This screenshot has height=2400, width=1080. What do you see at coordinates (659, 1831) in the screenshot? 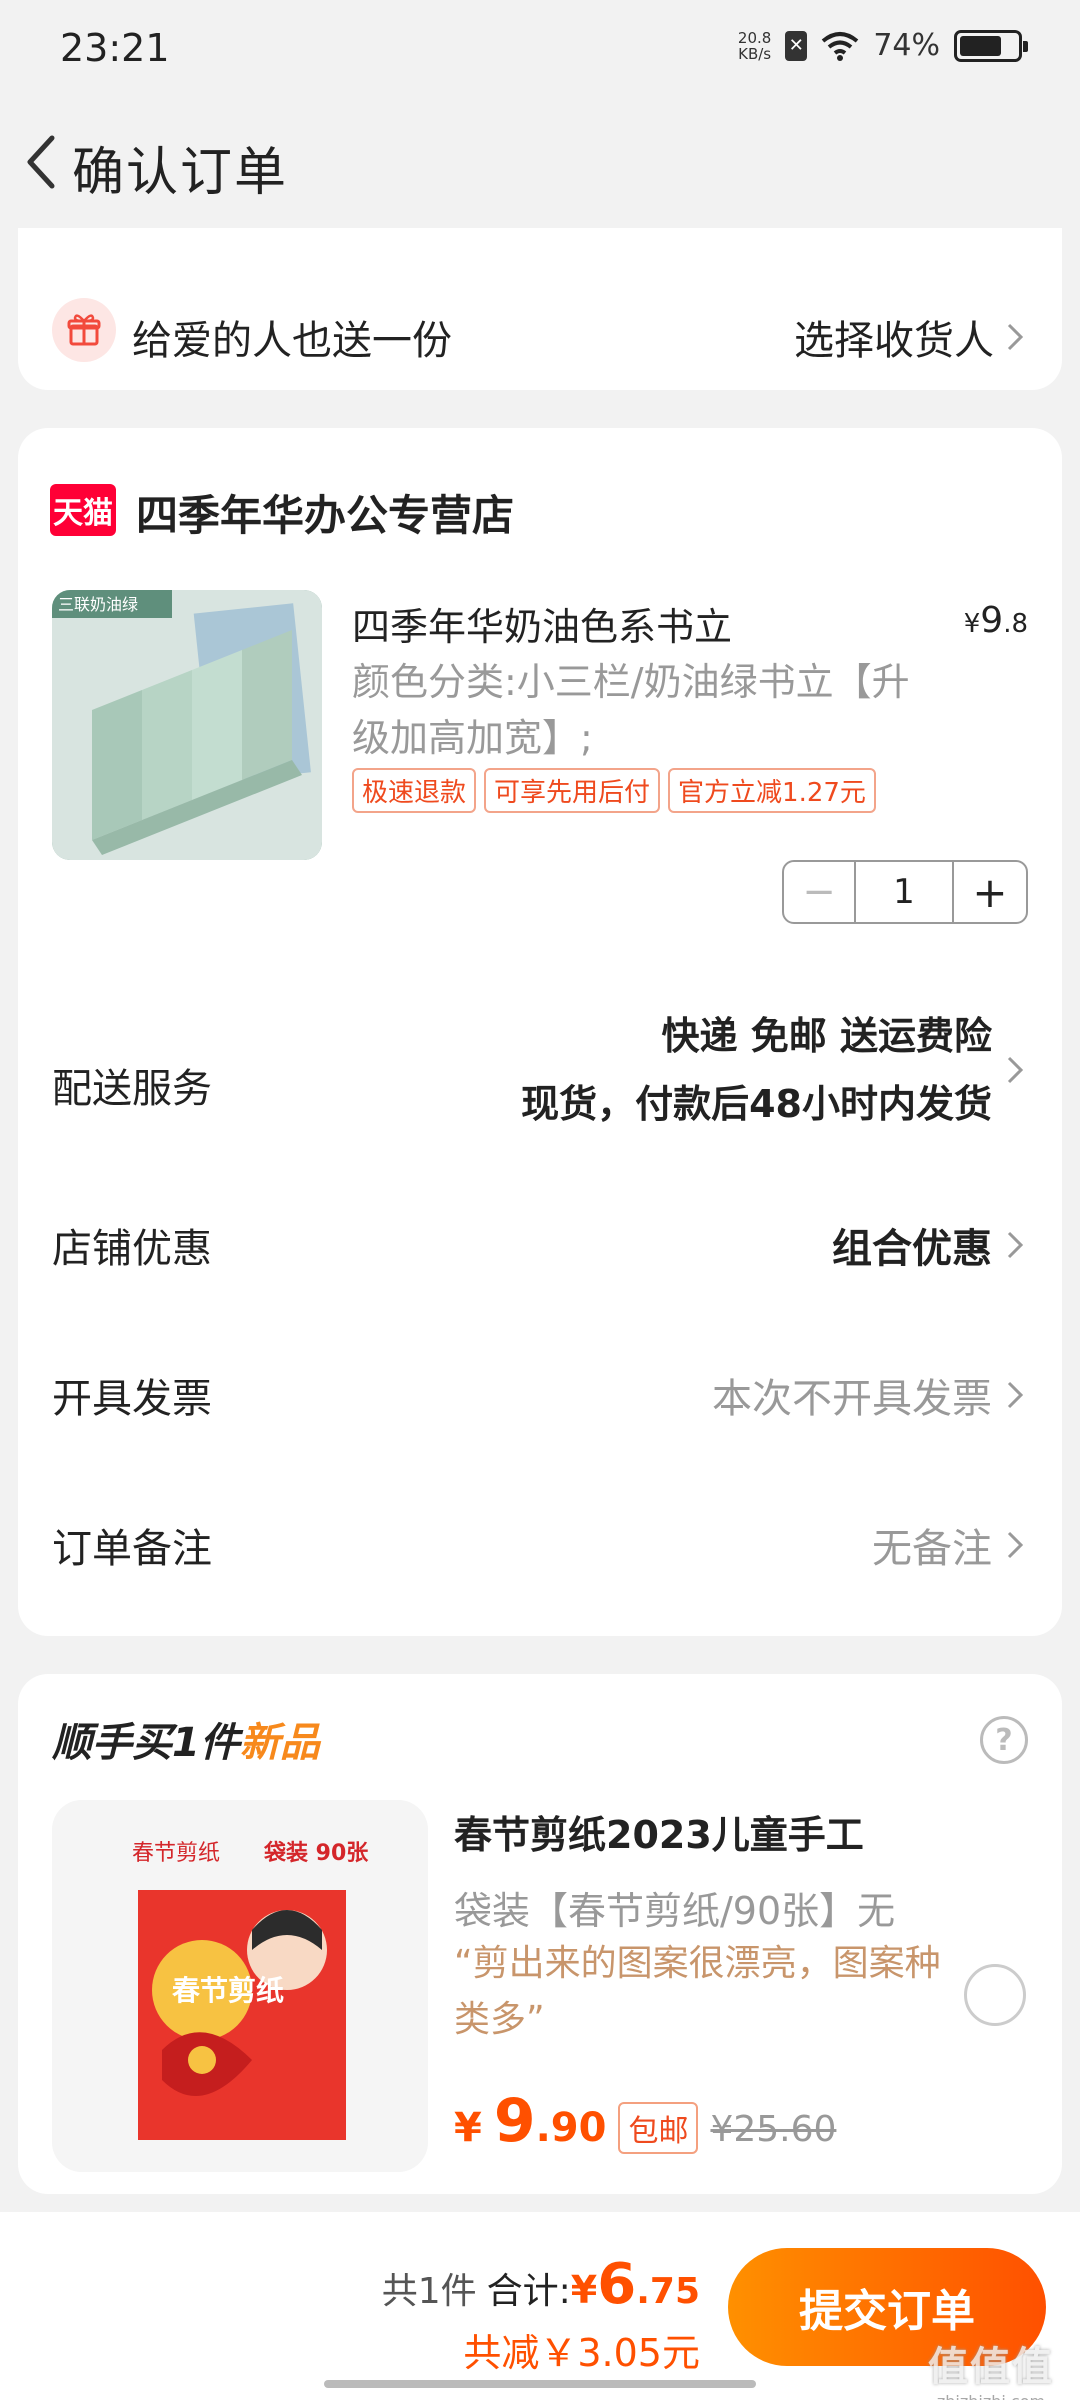
I see `addon-product-name: 春节剪纸2023儿童手工` at bounding box center [659, 1831].